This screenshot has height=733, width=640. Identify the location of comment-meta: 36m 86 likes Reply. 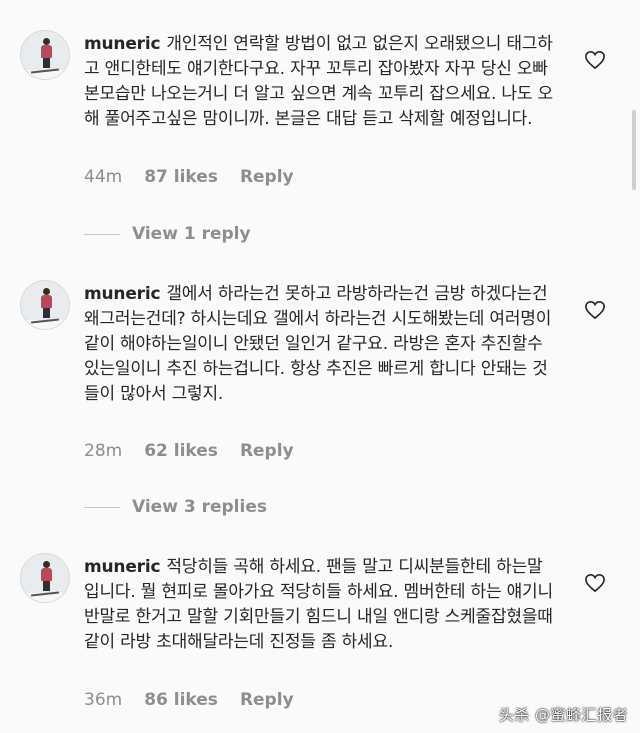
(189, 700).